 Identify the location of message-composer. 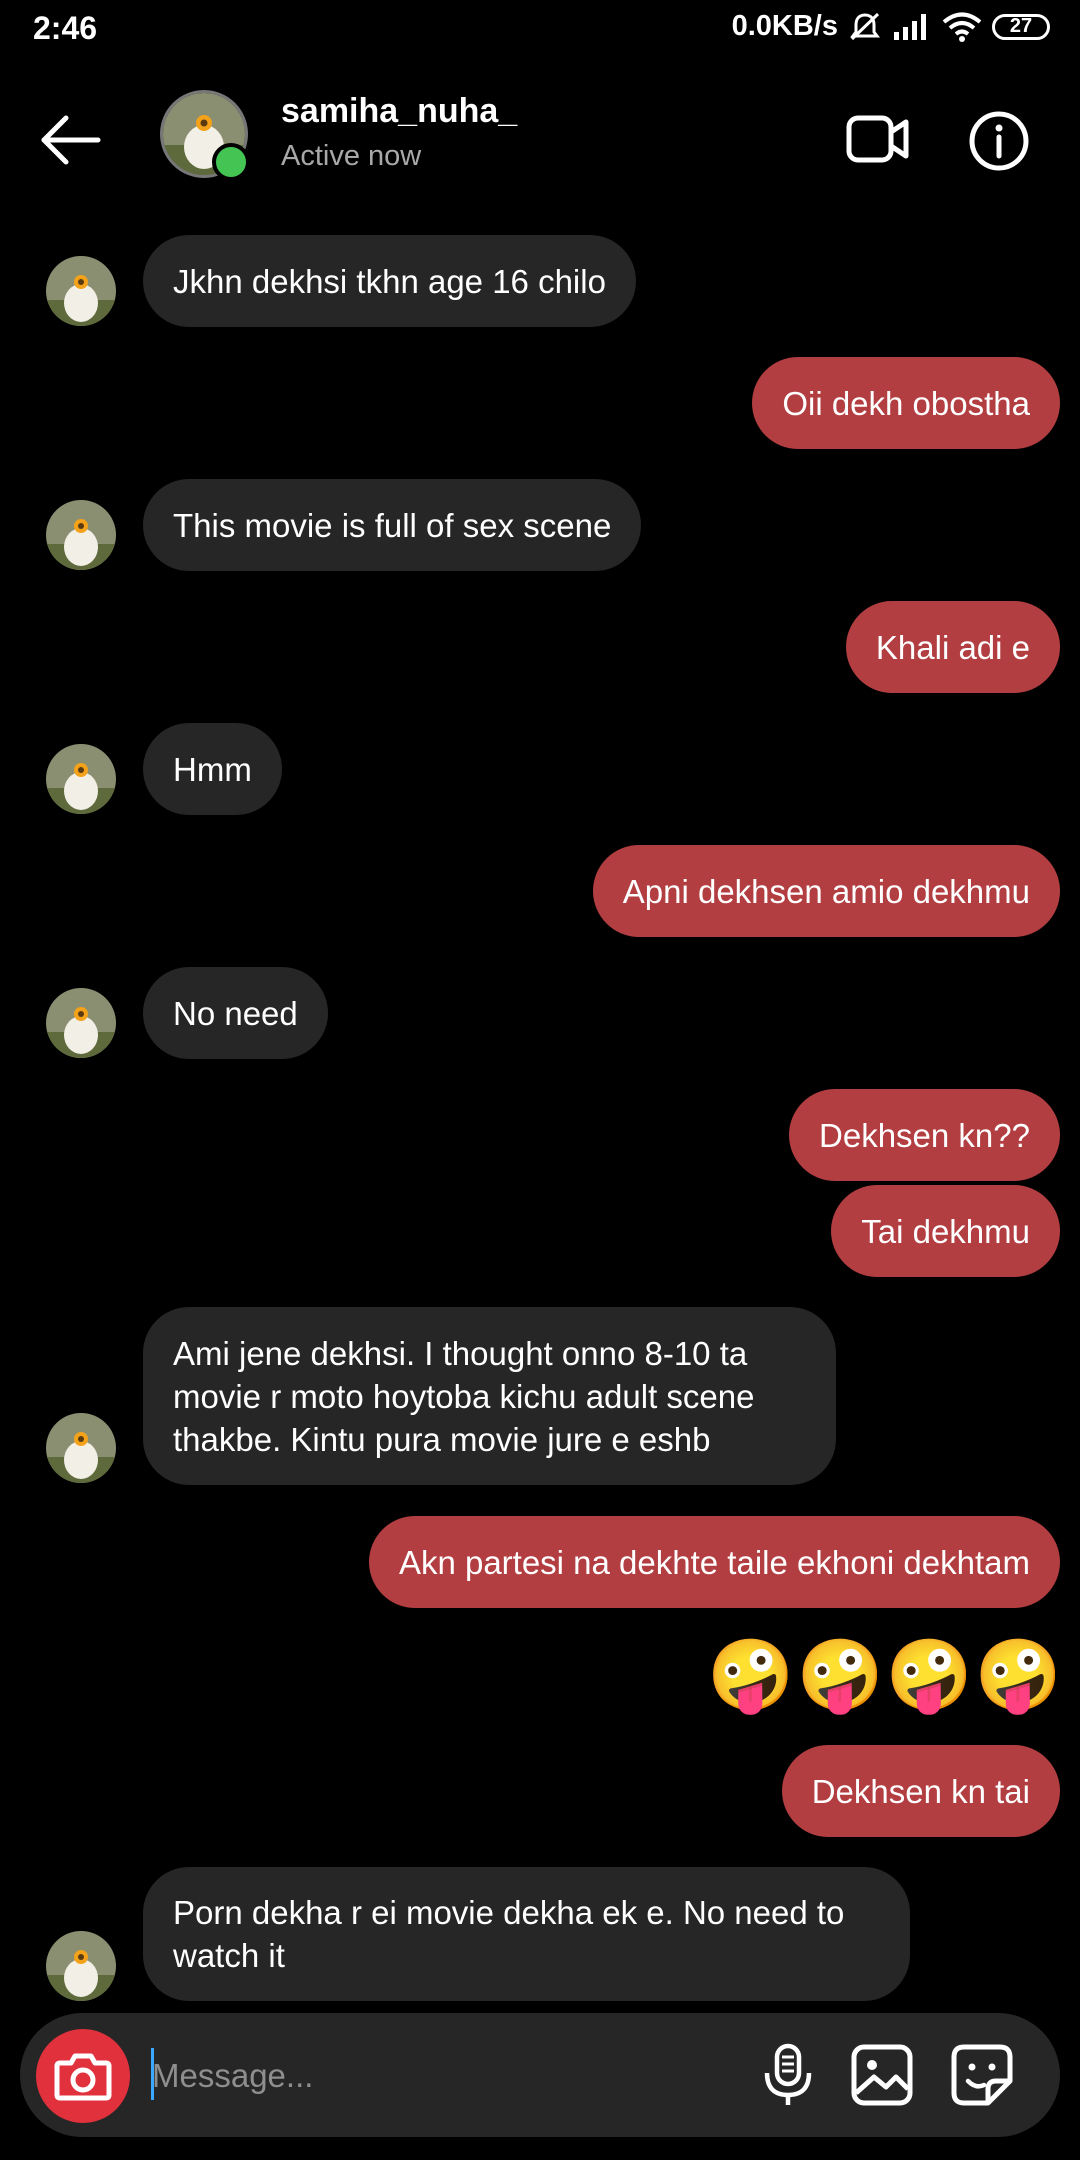
(540, 2075).